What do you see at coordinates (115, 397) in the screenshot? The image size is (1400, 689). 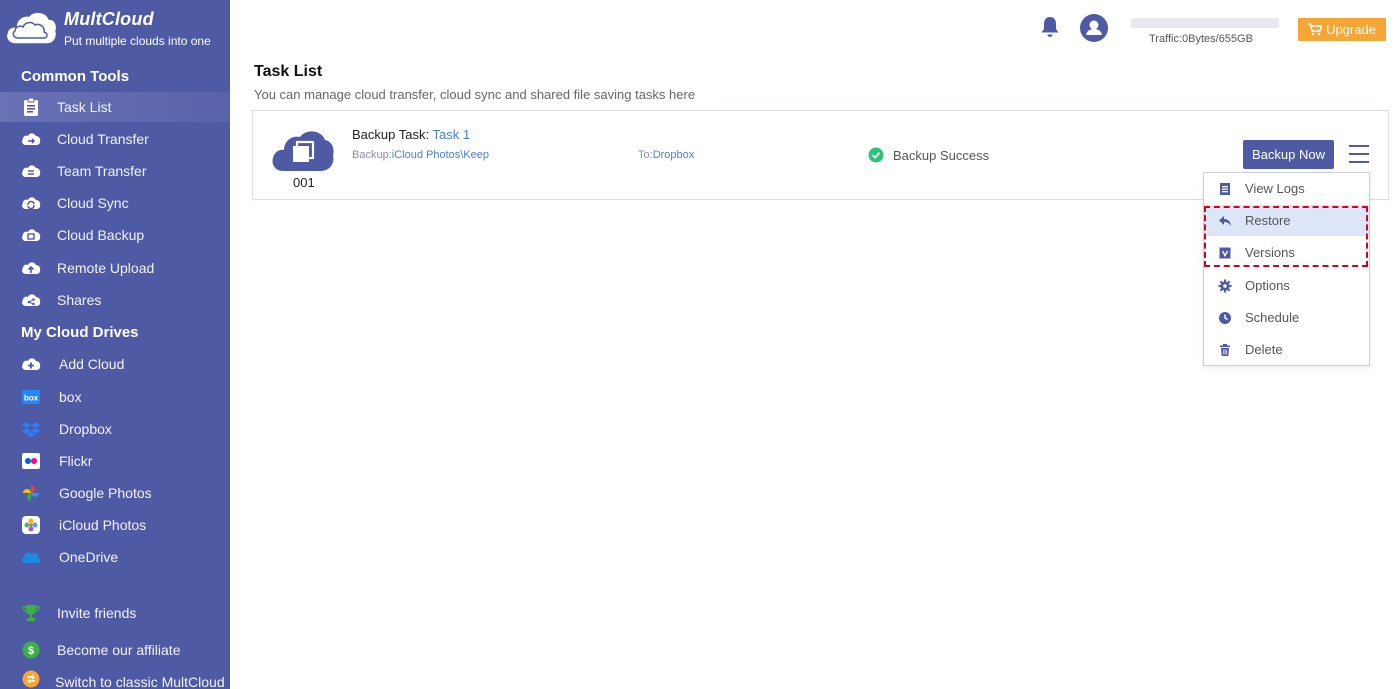 I see `sidebar-item-box: box box` at bounding box center [115, 397].